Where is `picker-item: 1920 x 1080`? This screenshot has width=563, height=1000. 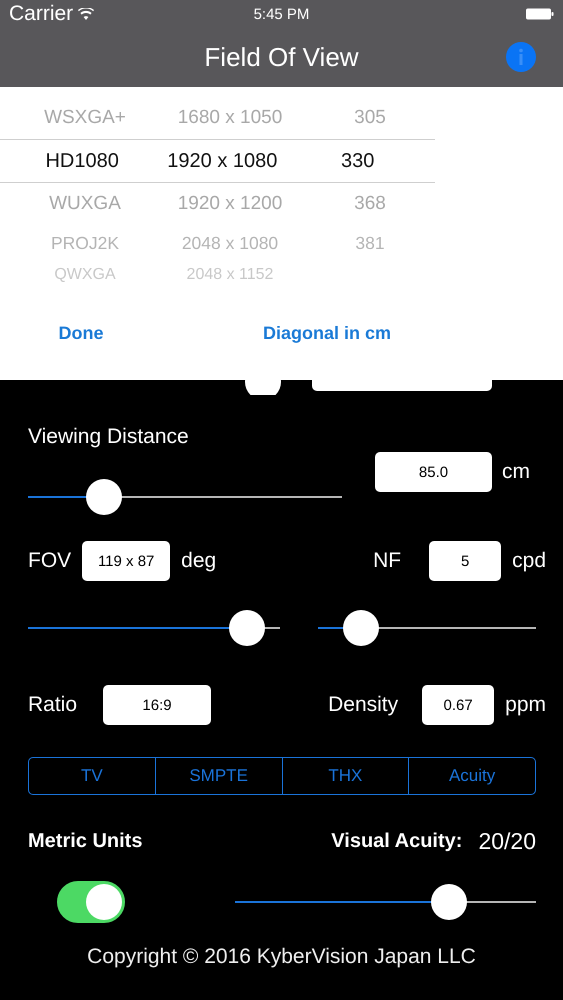 picker-item: 1920 x 1080 is located at coordinates (222, 161).